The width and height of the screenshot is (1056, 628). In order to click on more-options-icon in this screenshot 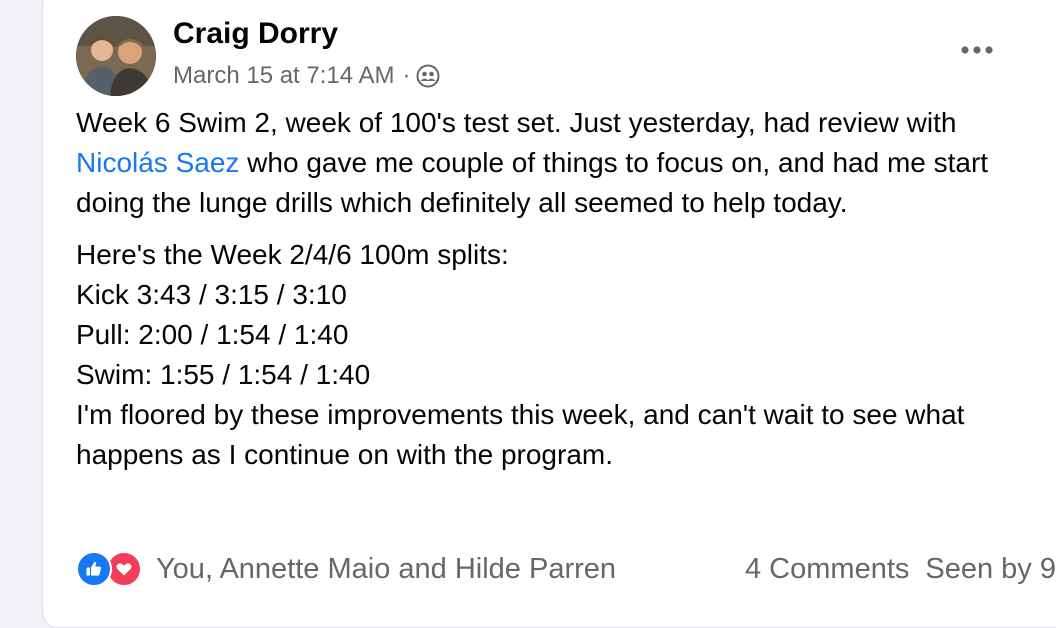, I will do `click(977, 51)`.